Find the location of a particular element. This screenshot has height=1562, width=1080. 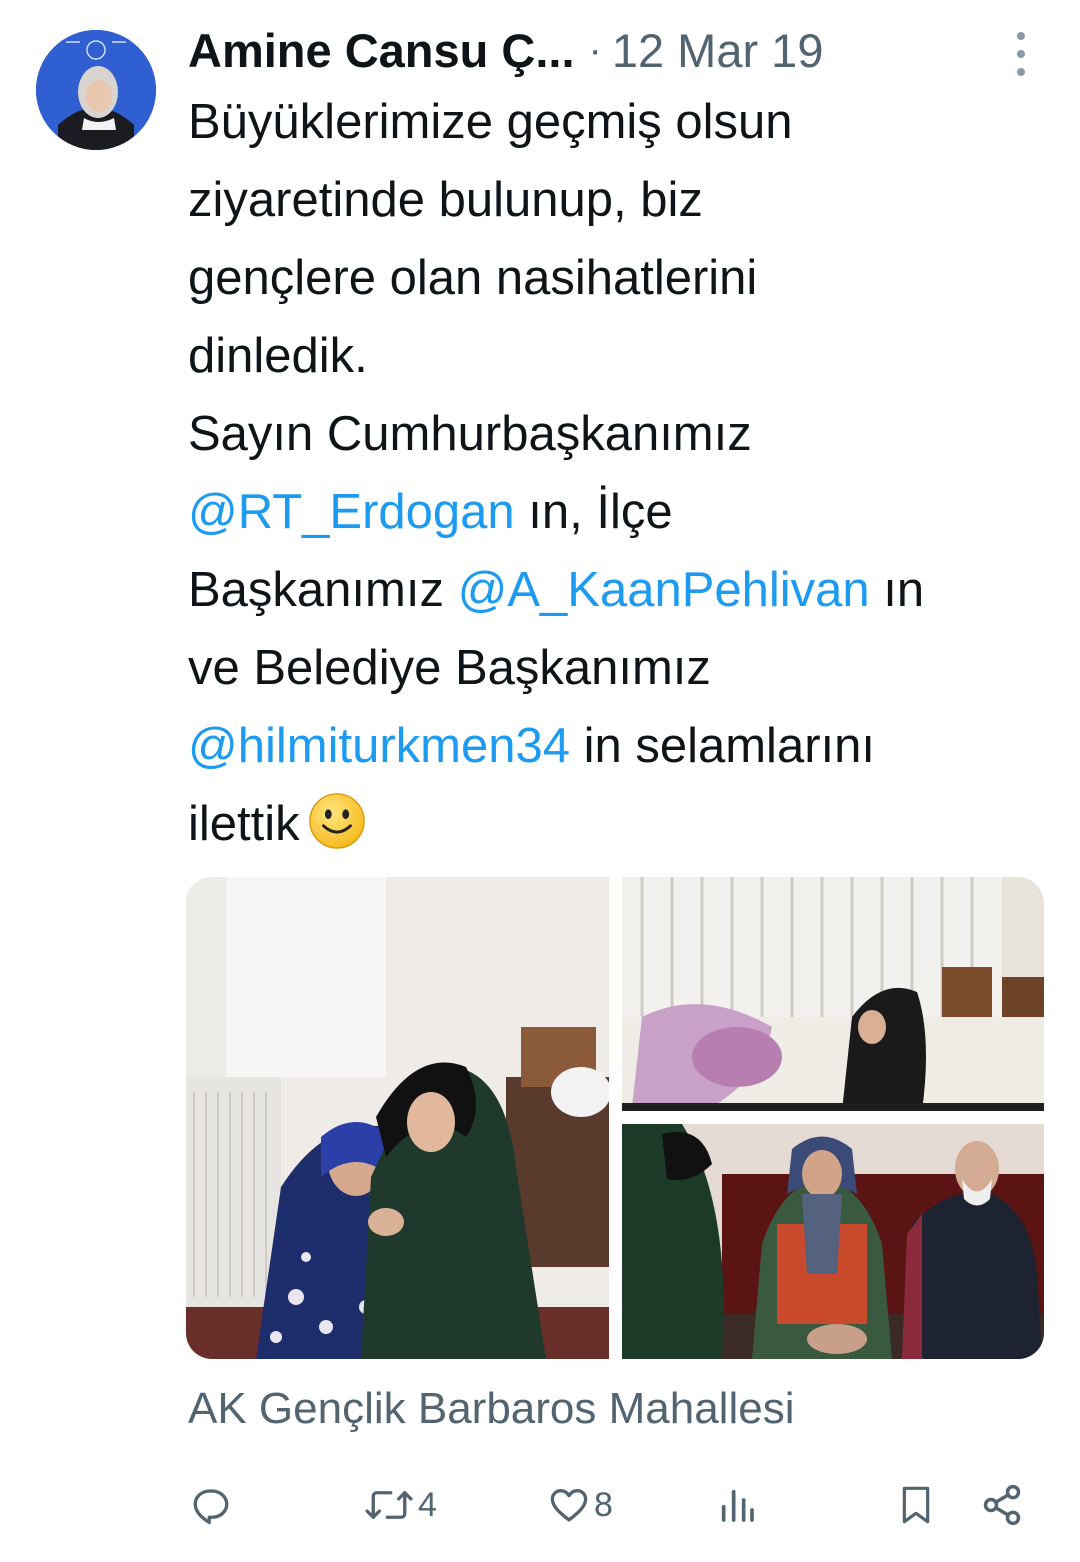

text-fragment: in selamlarını is located at coordinates (722, 746).